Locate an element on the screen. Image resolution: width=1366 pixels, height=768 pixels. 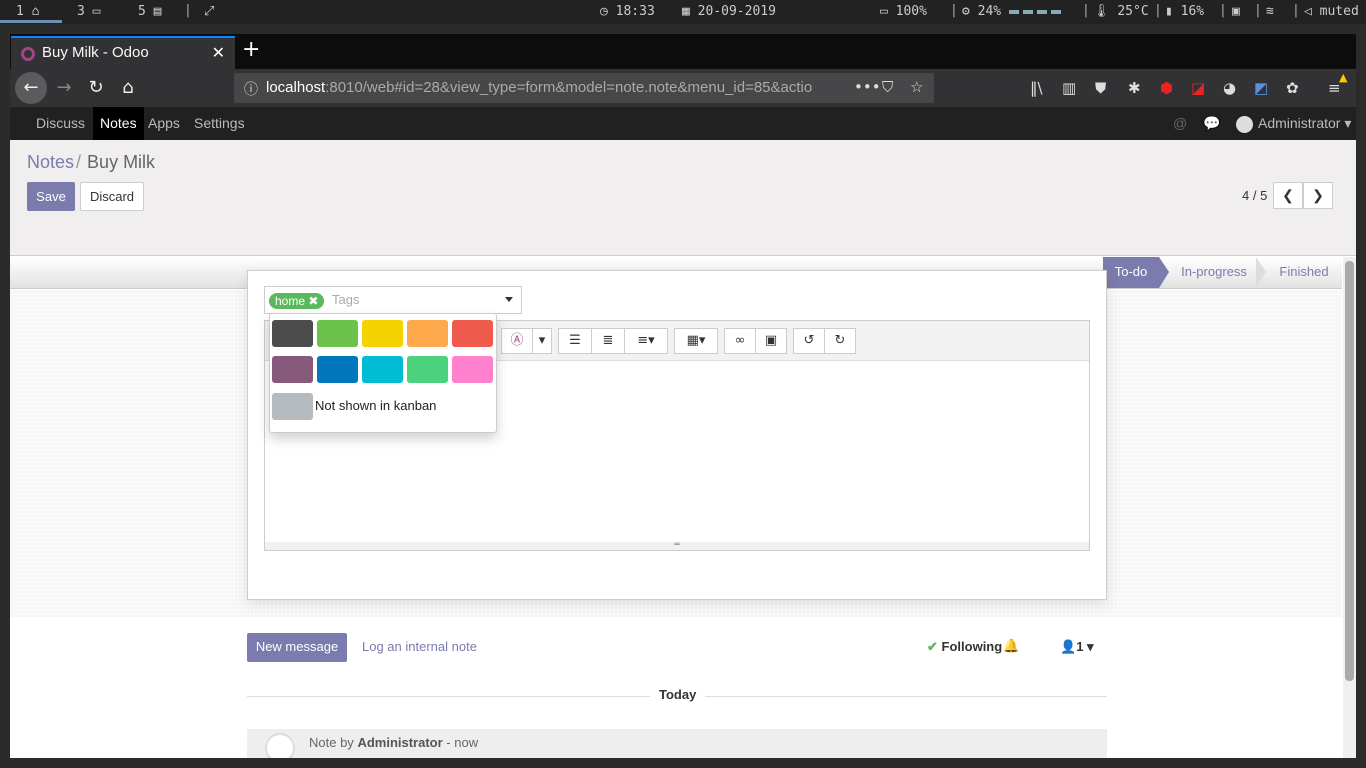
align-left-icon: ≡▾ is located at coordinates (646, 340).